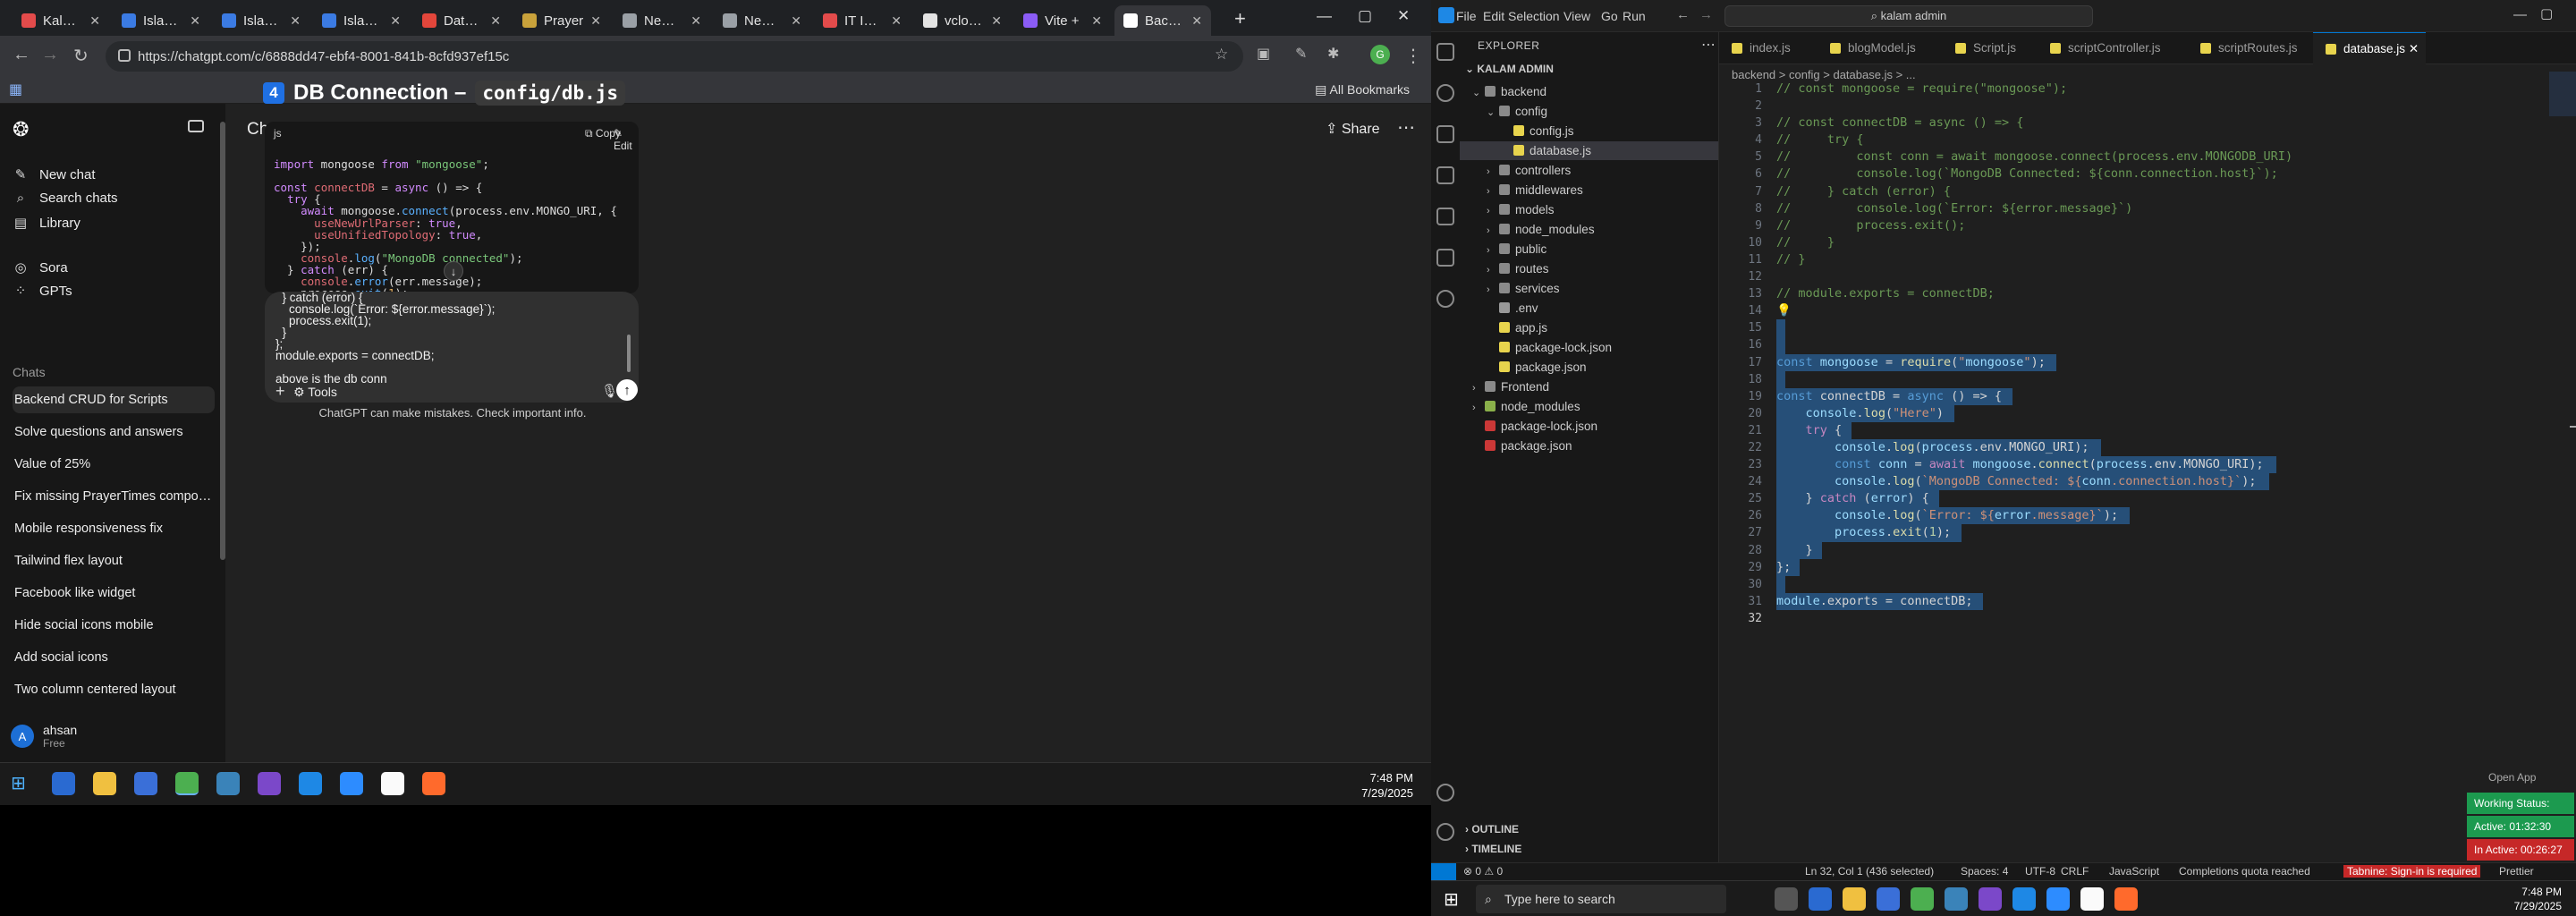 This screenshot has height=916, width=2576. I want to click on tree-item: › routes, so click(1504, 268).